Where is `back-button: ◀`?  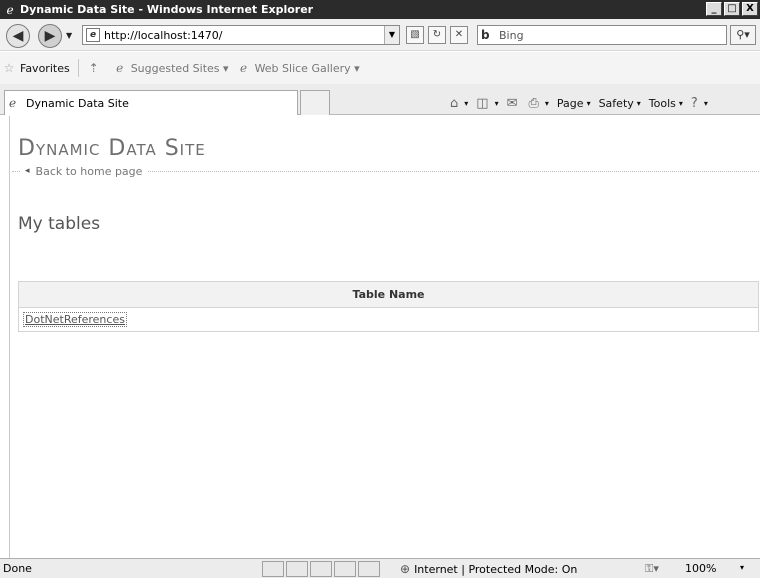 back-button: ◀ is located at coordinates (18, 36).